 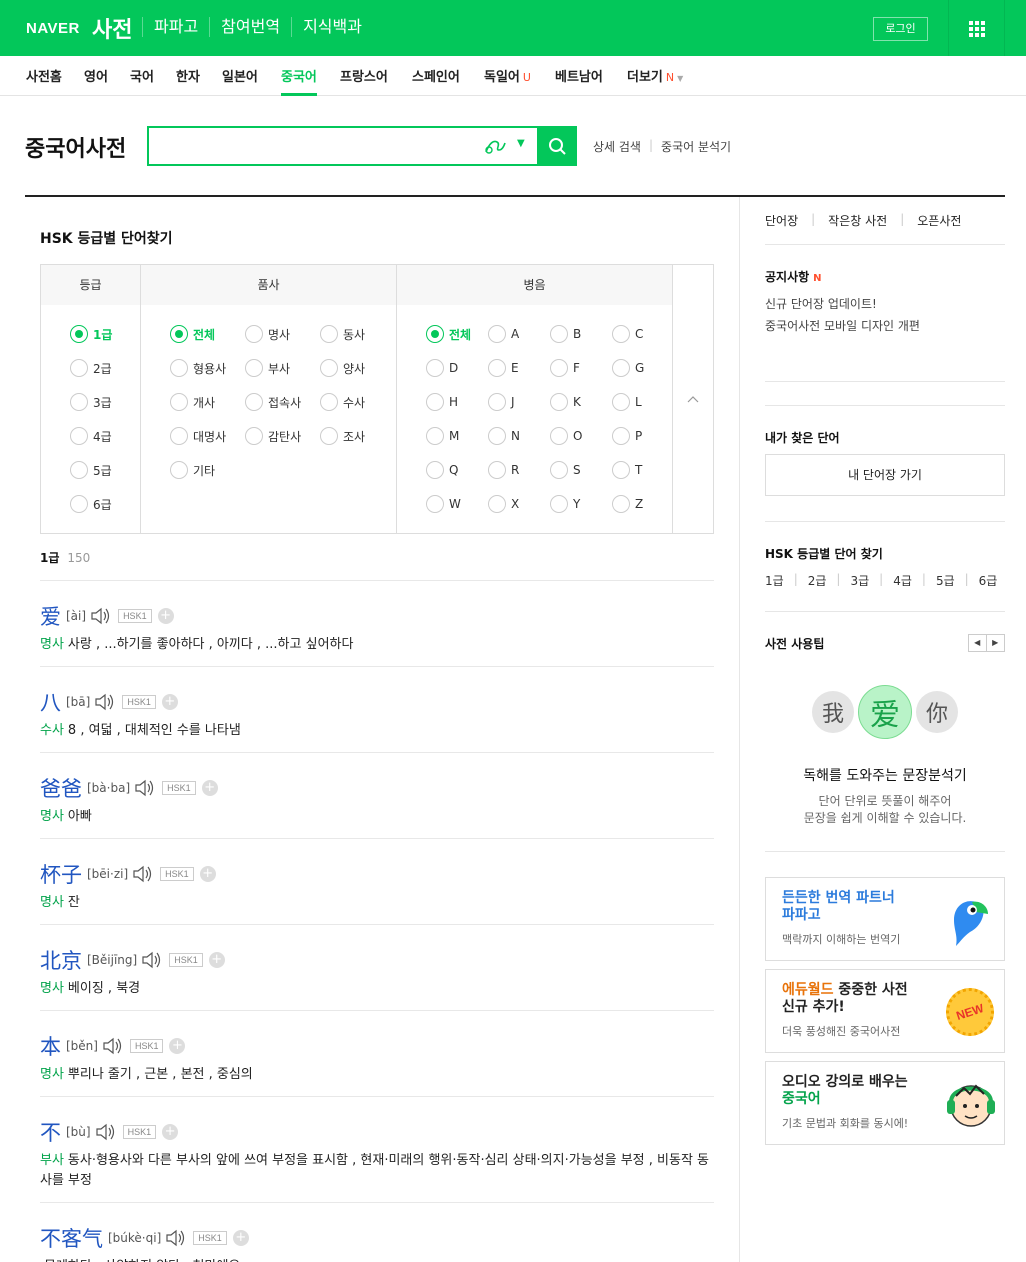 What do you see at coordinates (273, 402) in the screenshot?
I see `pos-radio: 접속사` at bounding box center [273, 402].